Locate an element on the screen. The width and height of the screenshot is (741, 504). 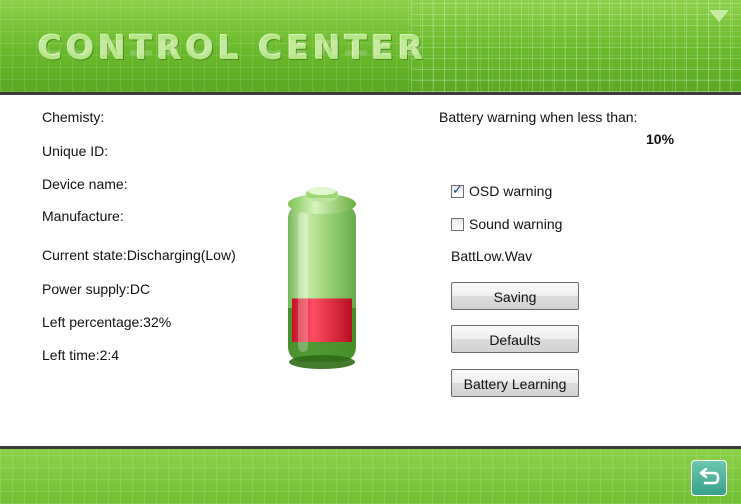
osd-warning-checkbox: OSD warning is located at coordinates (501, 191).